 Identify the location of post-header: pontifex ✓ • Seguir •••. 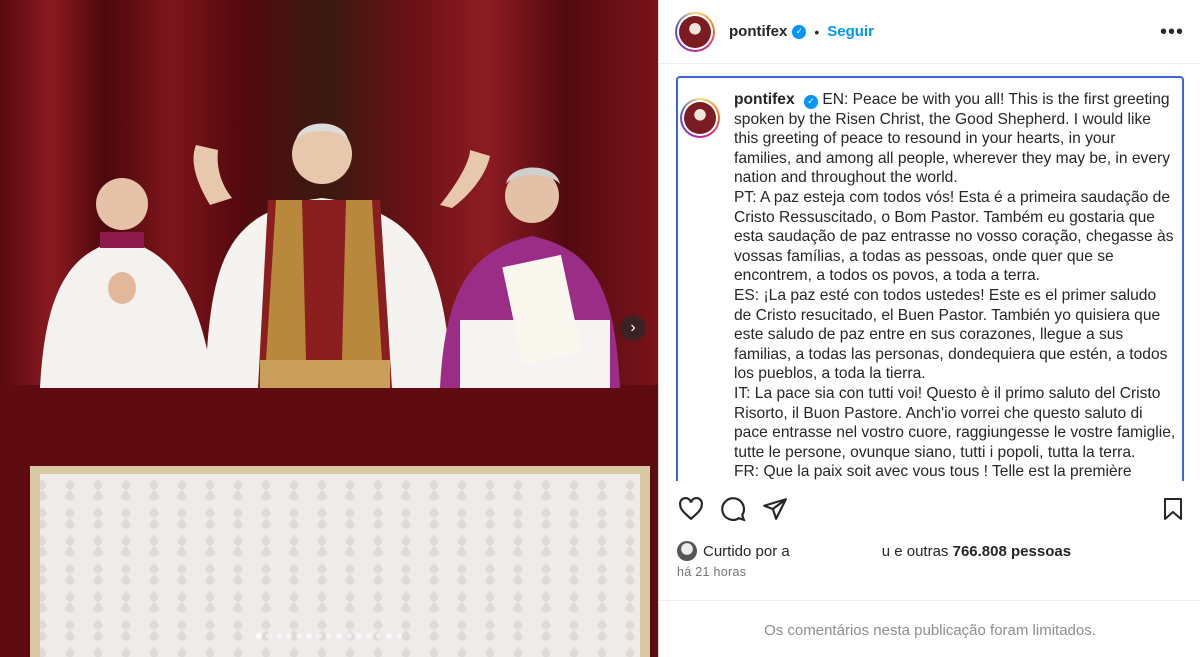
(929, 32).